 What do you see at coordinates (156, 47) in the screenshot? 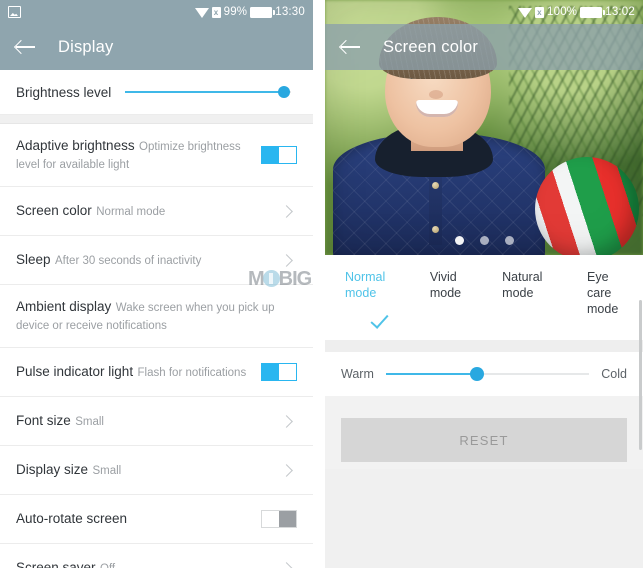
I see `app-bar-left: Display` at bounding box center [156, 47].